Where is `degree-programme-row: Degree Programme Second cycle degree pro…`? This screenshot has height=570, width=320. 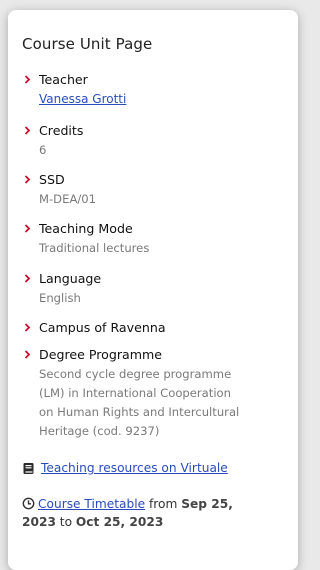
degree-programme-row: Degree Programme Second cycle degree pro… is located at coordinates (130, 394).